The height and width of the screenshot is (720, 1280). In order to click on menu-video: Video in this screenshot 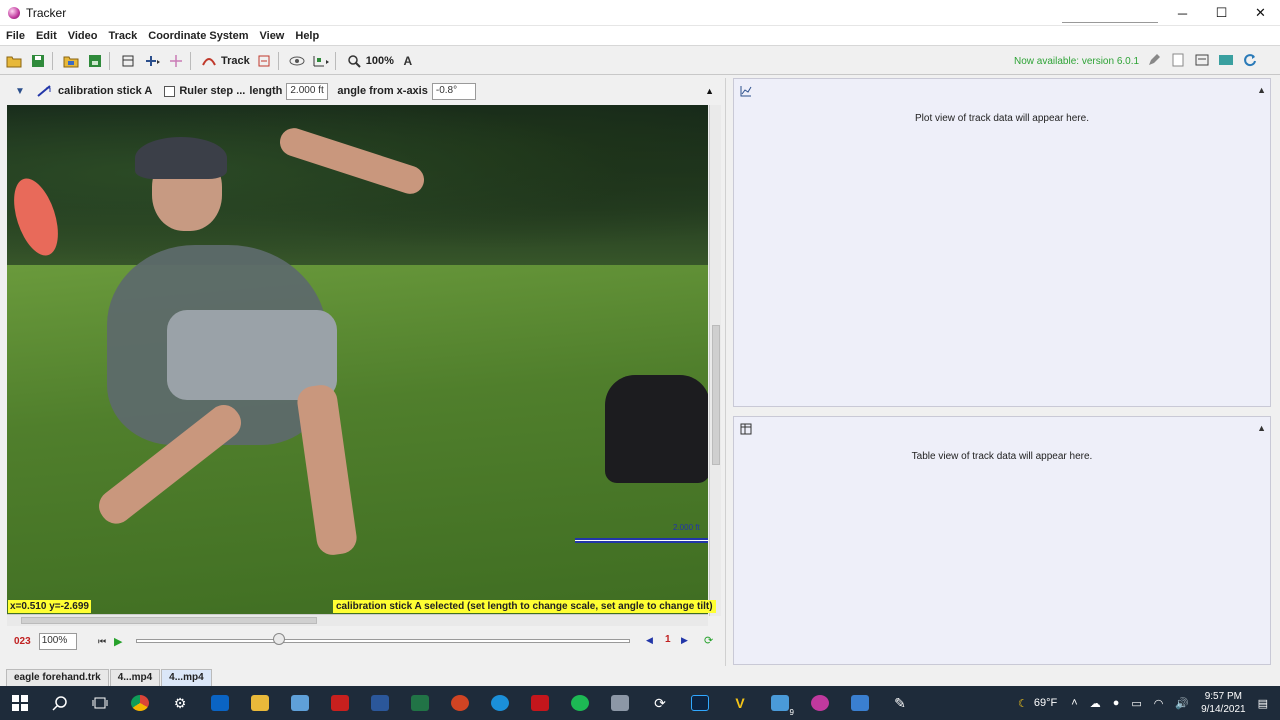, I will do `click(83, 36)`.